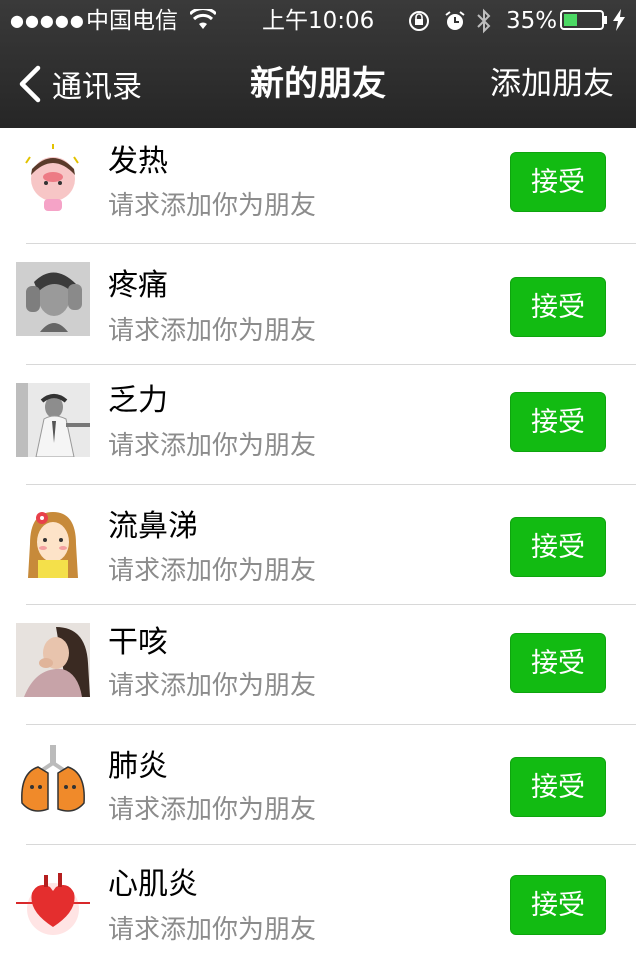 Image resolution: width=636 pixels, height=963 pixels. I want to click on clock: 上午10:06, so click(318, 21).